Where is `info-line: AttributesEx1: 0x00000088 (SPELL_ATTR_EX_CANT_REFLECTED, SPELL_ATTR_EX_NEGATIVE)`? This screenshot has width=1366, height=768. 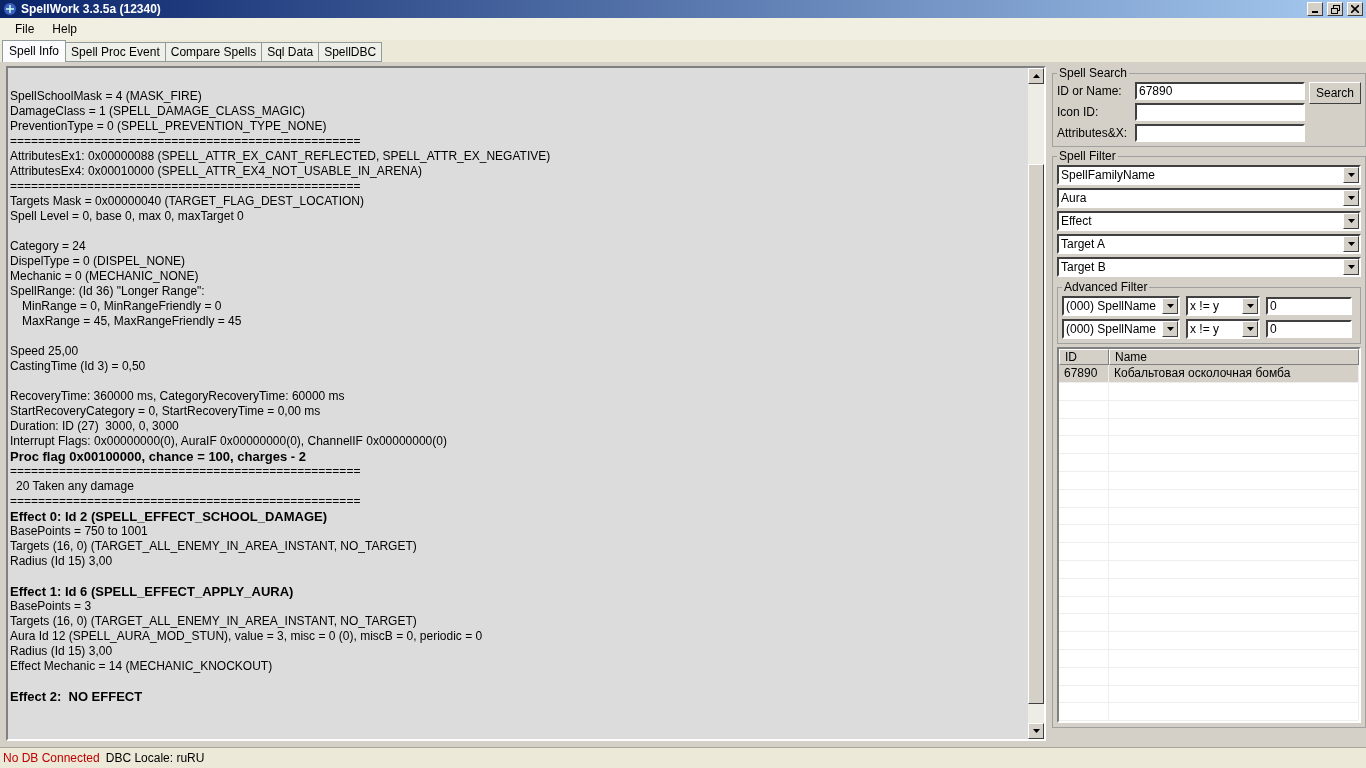
info-line: AttributesEx1: 0x00000088 (SPELL_ATTR_EX_CANT_REFLECTED, SPELL_ATTR_EX_NEGATIVE) is located at coordinates (280, 156).